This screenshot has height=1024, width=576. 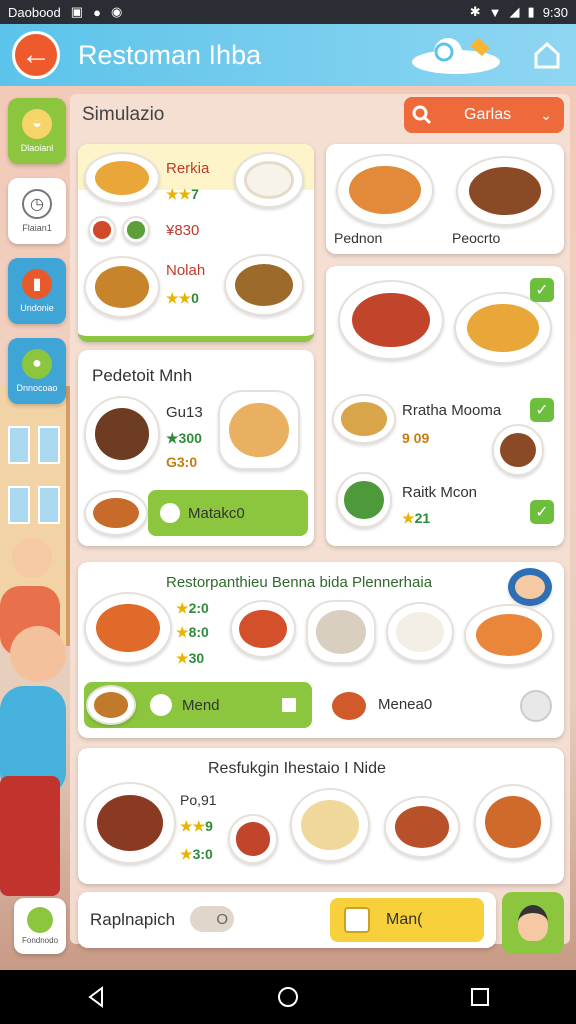 I want to click on sidebar-item-label: Dnnocoao, so click(x=37, y=388).